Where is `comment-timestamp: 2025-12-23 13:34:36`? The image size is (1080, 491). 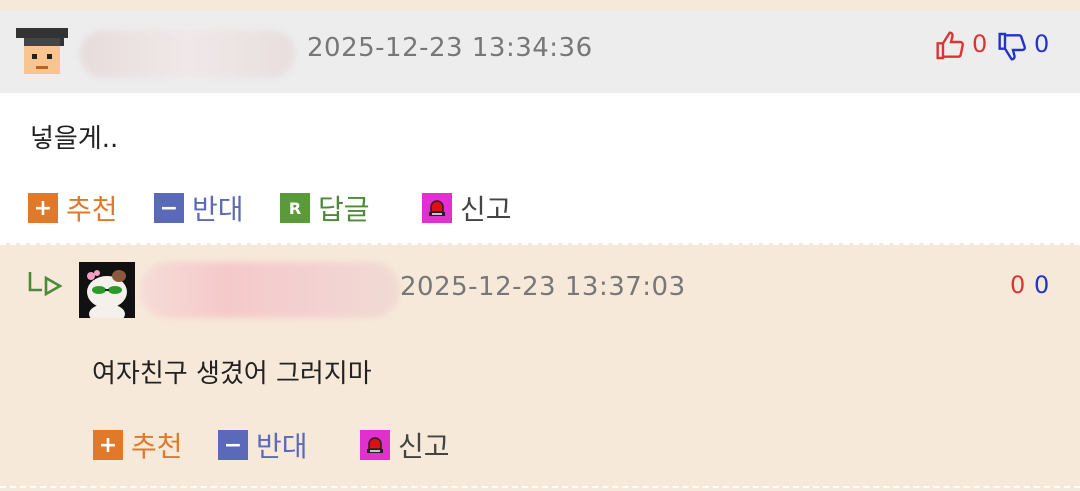 comment-timestamp: 2025-12-23 13:34:36 is located at coordinates (450, 48).